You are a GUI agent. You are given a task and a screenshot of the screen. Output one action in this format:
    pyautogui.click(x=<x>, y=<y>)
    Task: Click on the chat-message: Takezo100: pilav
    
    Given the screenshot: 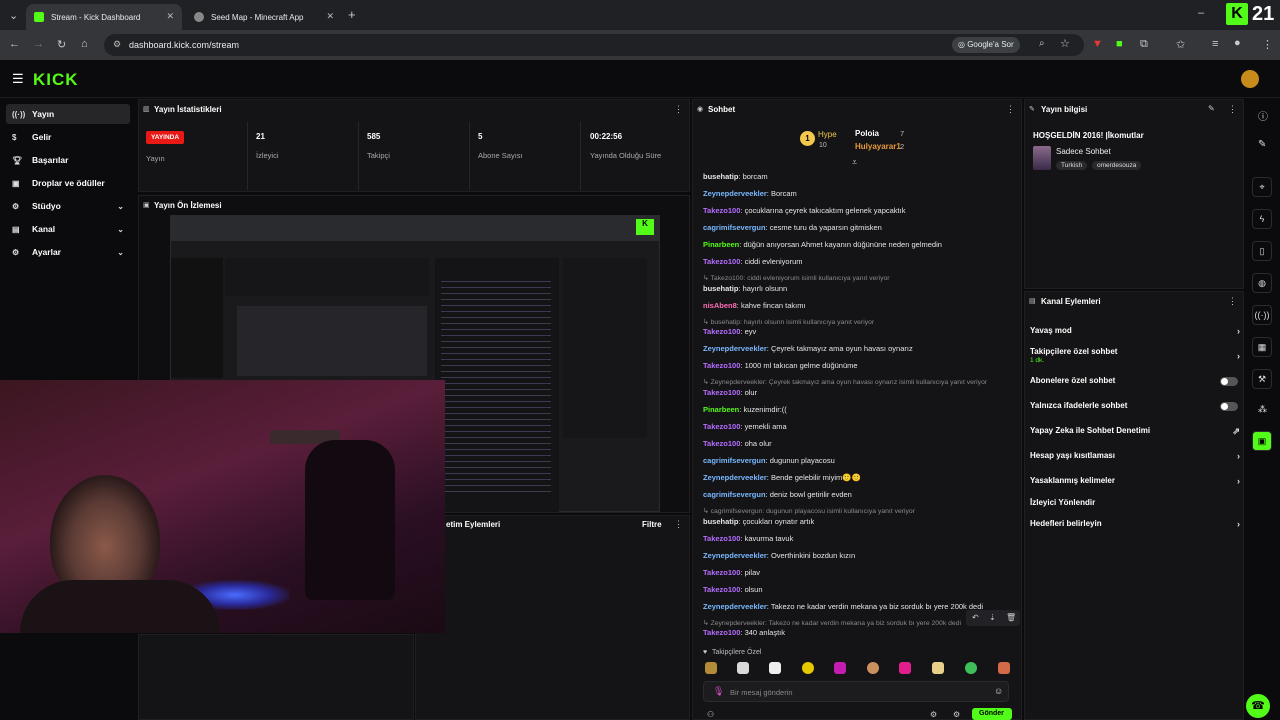 What is the action you would take?
    pyautogui.click(x=731, y=572)
    